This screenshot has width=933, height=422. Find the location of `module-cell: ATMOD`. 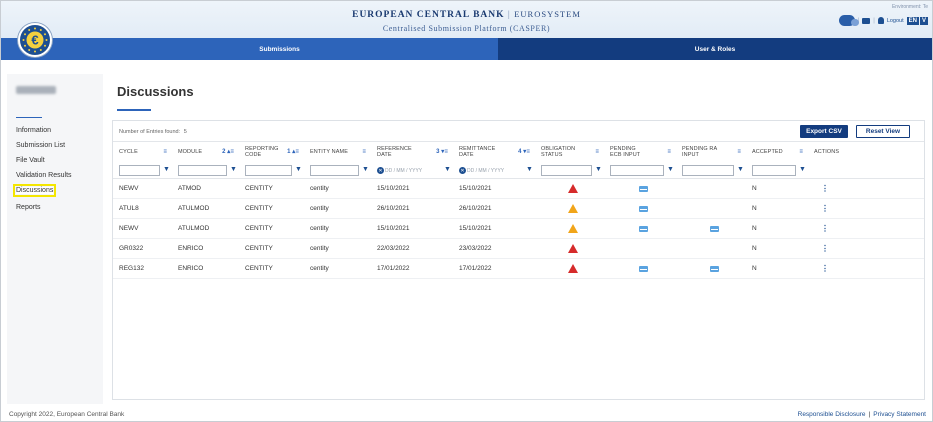

module-cell: ATMOD is located at coordinates (189, 188).